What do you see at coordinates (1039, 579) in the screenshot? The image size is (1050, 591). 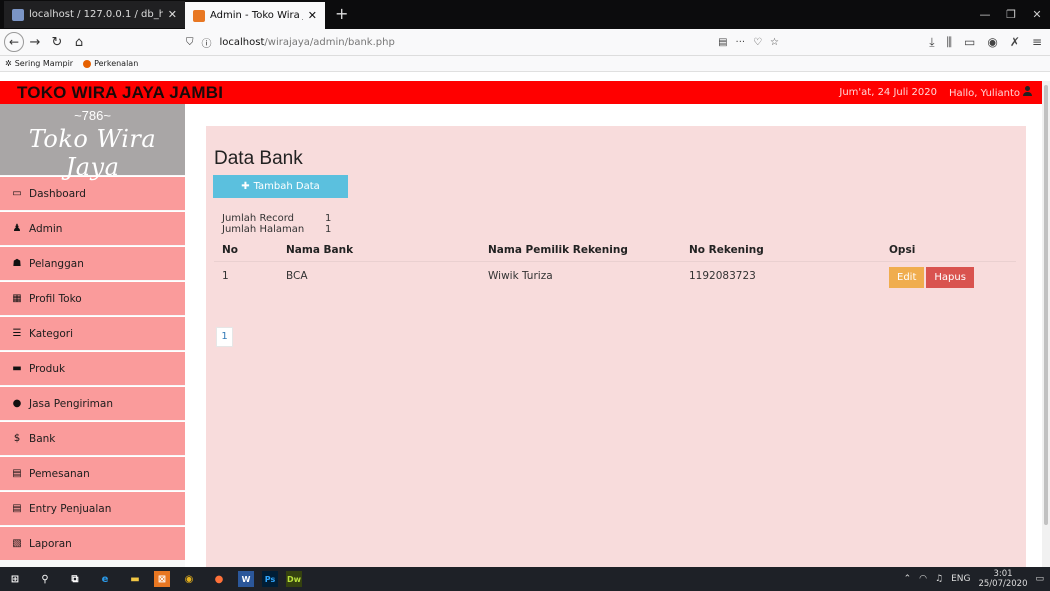 I see `notification-icon: ▭` at bounding box center [1039, 579].